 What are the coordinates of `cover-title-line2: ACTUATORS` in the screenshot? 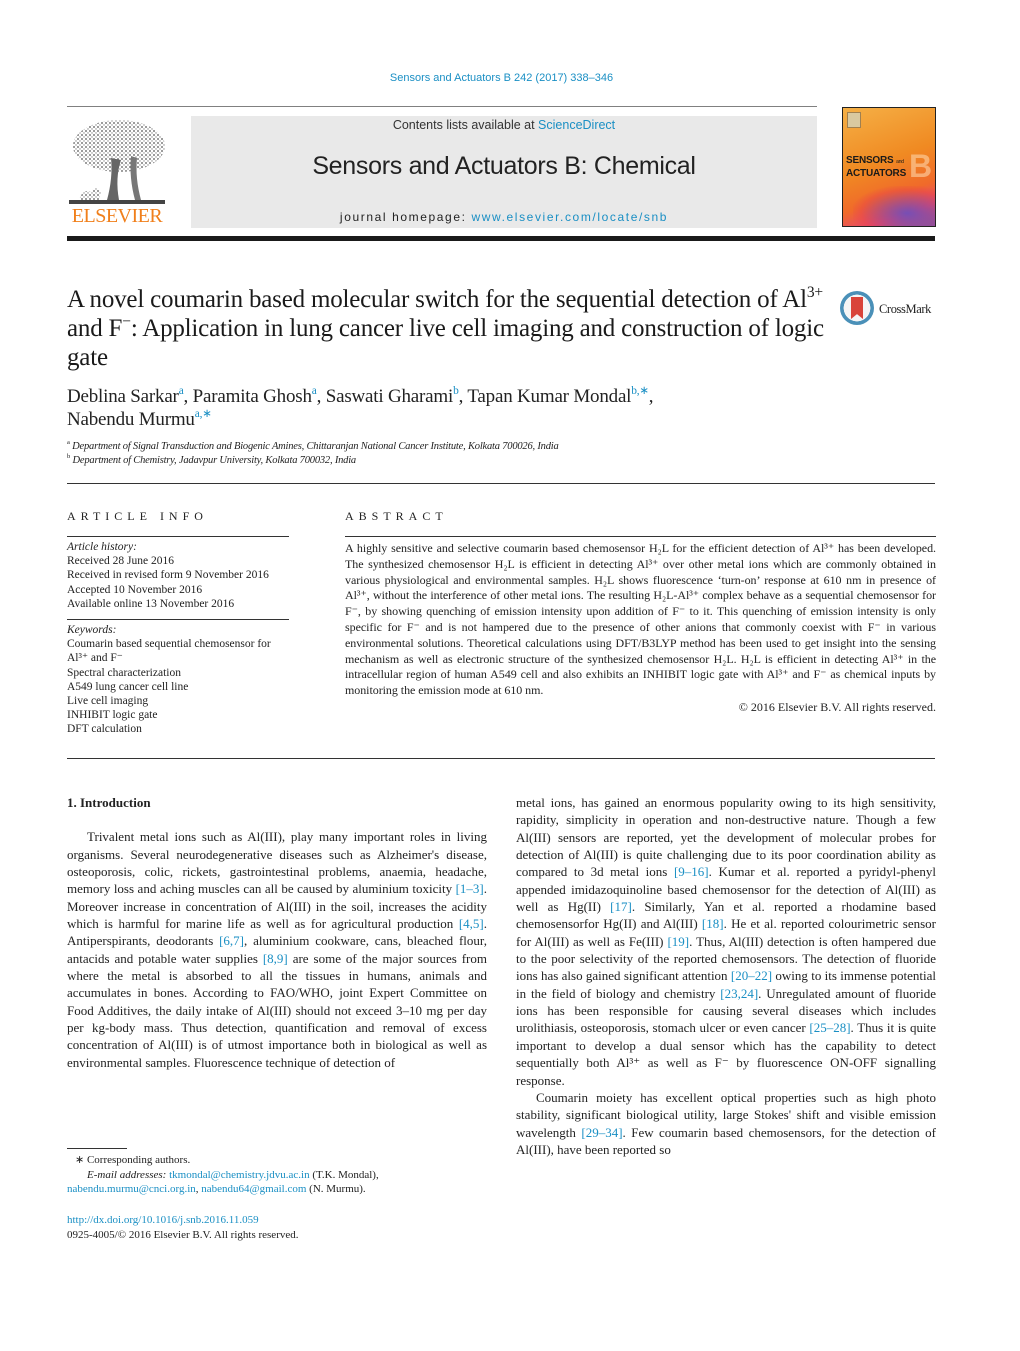 It's located at (876, 173).